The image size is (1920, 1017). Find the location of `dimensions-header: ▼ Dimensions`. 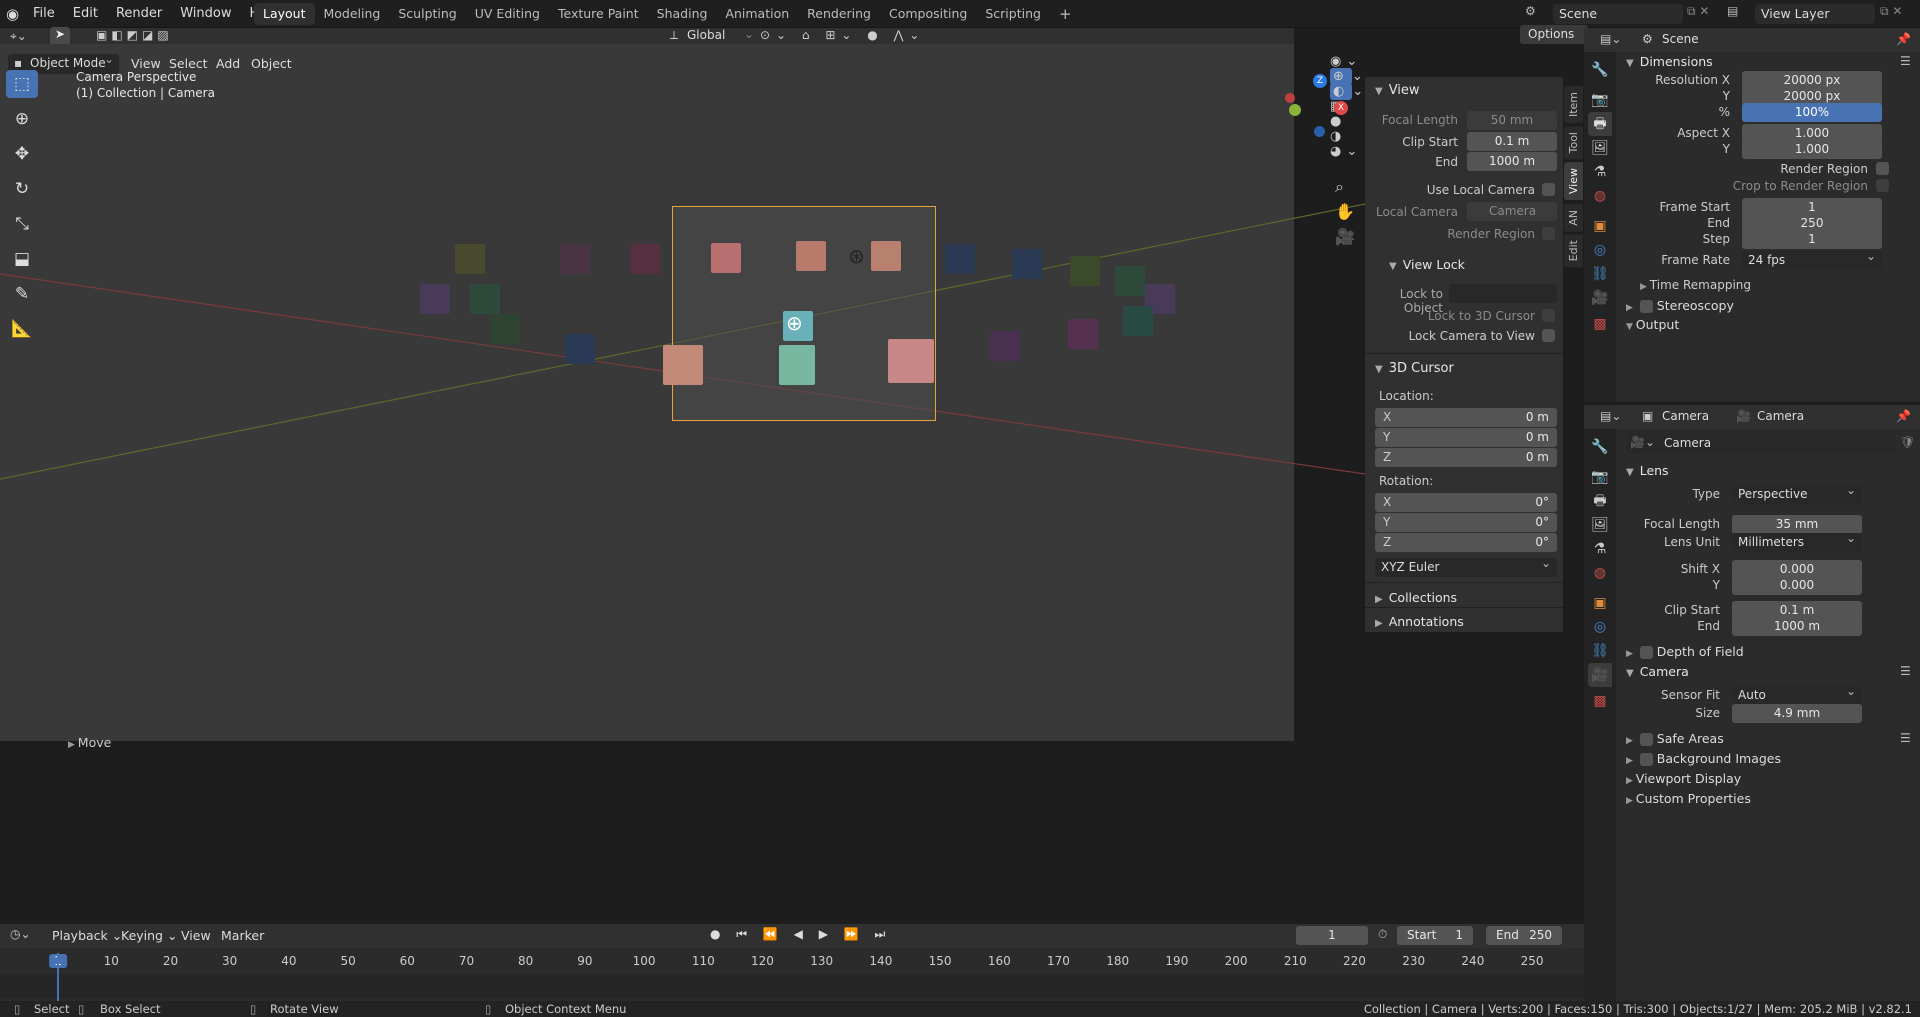

dimensions-header: ▼ Dimensions is located at coordinates (1669, 61).